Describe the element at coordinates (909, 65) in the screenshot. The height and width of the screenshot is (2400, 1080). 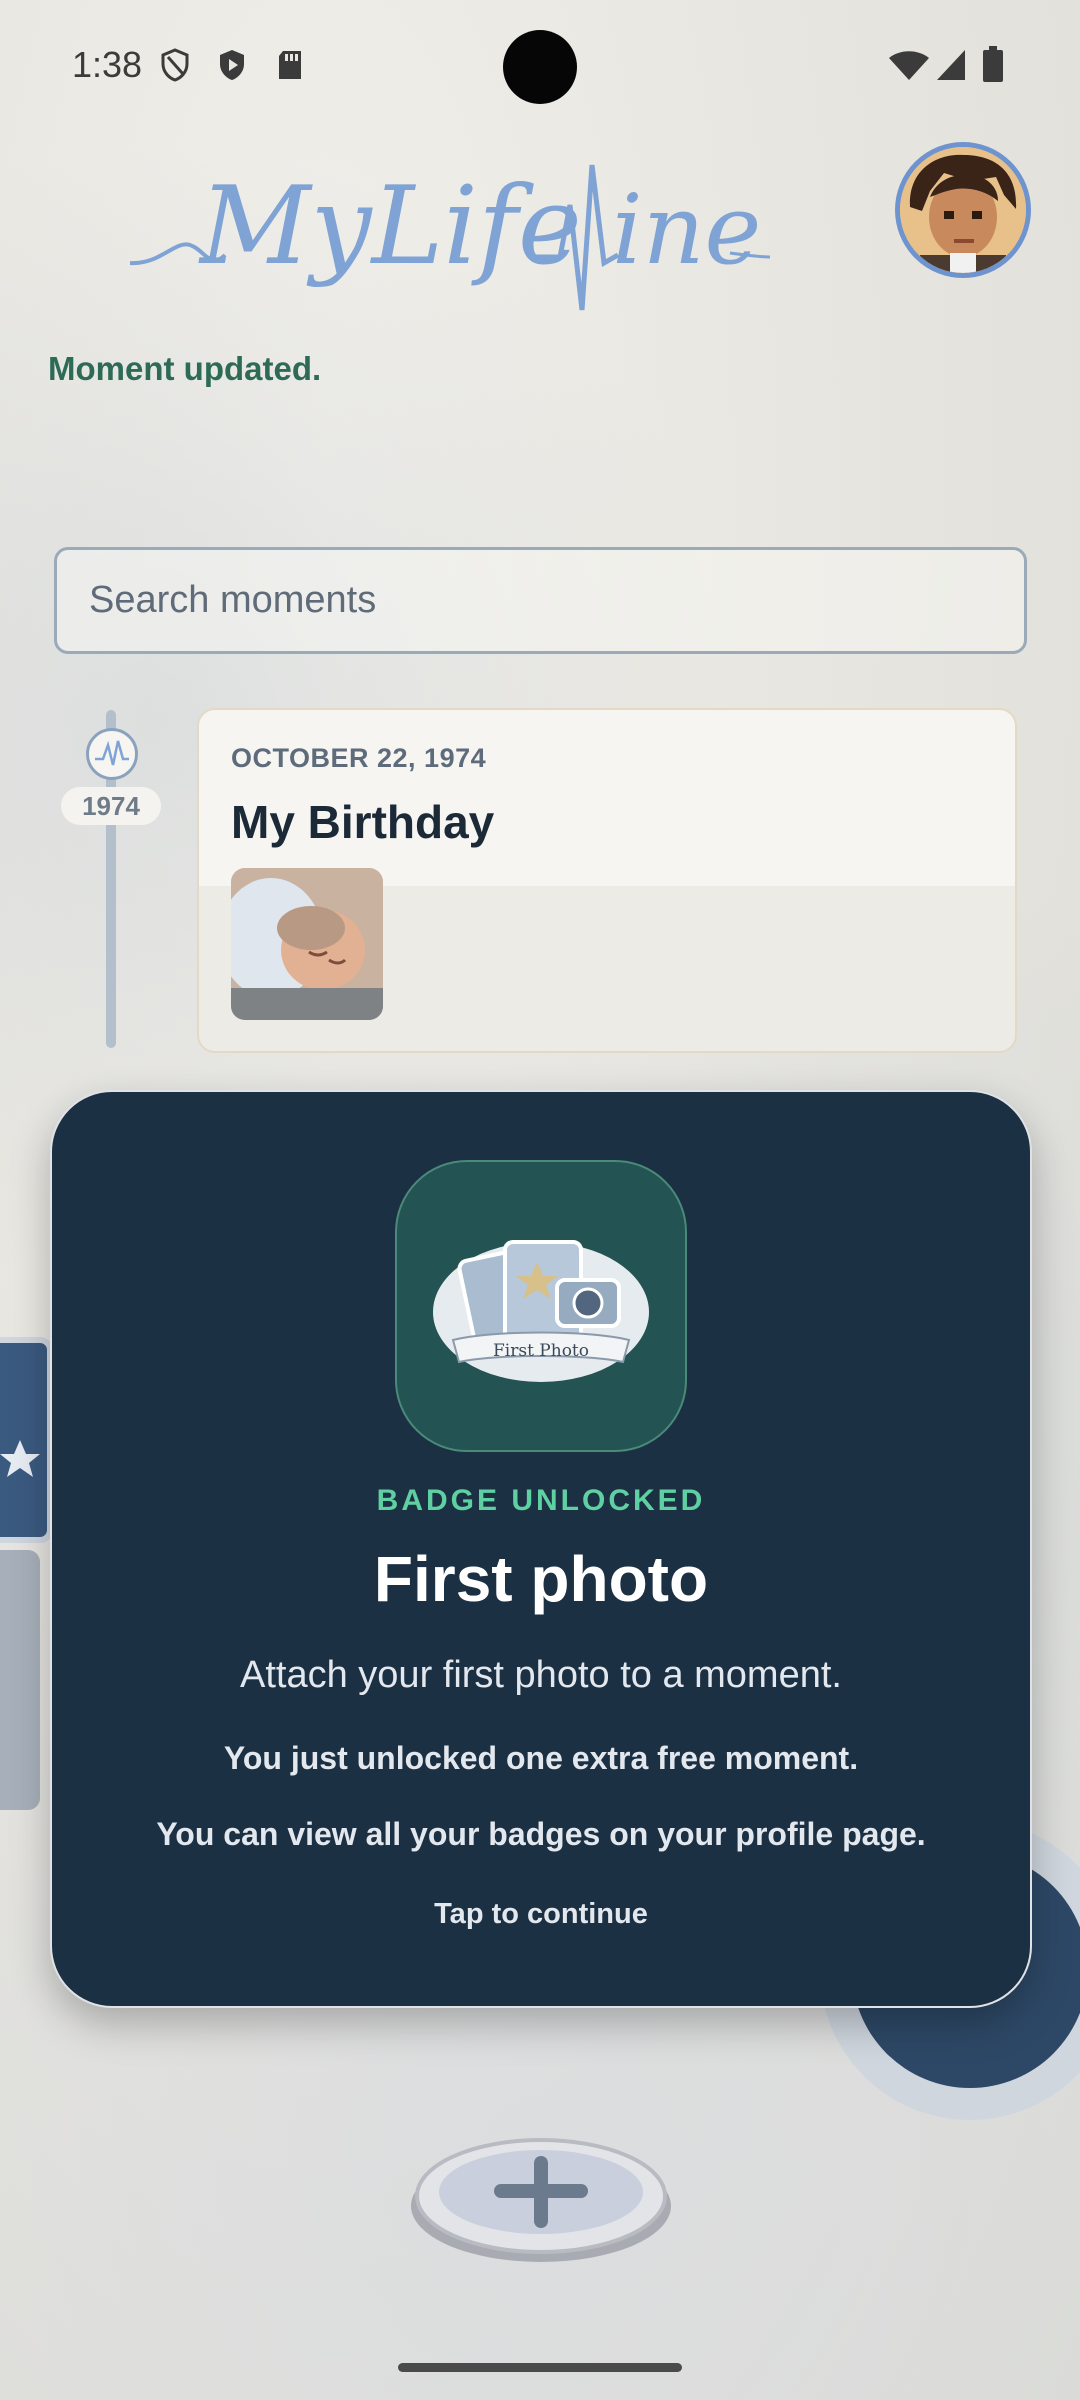
I see `wifi-icon` at that location.